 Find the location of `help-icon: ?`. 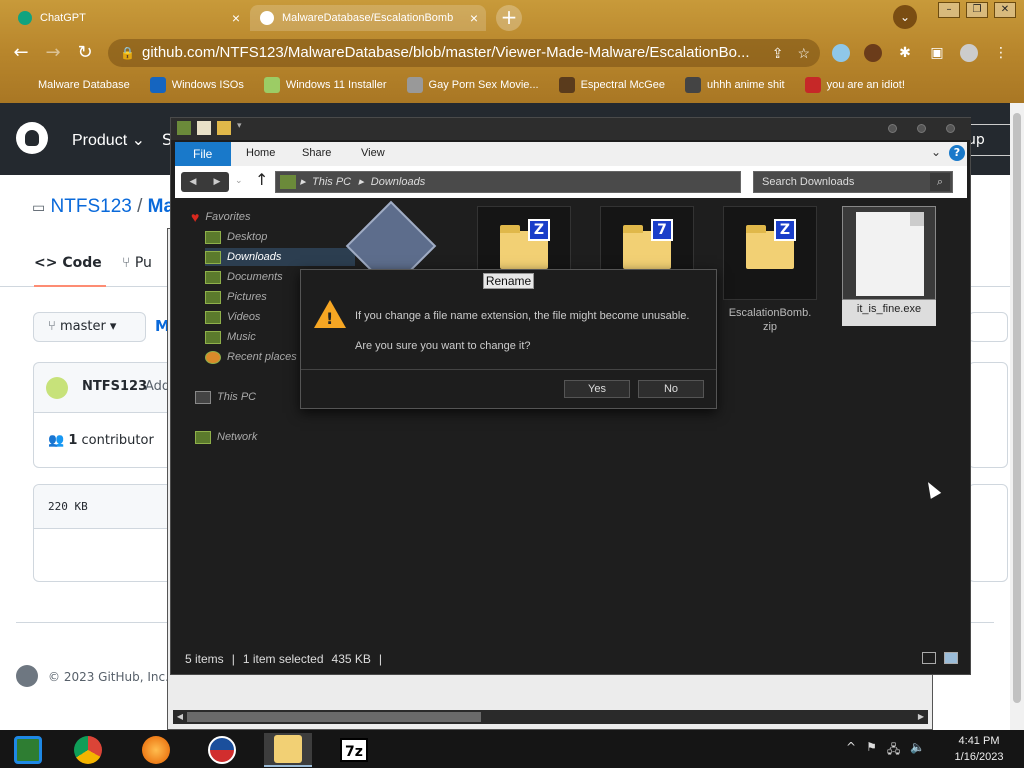

help-icon: ? is located at coordinates (957, 153).